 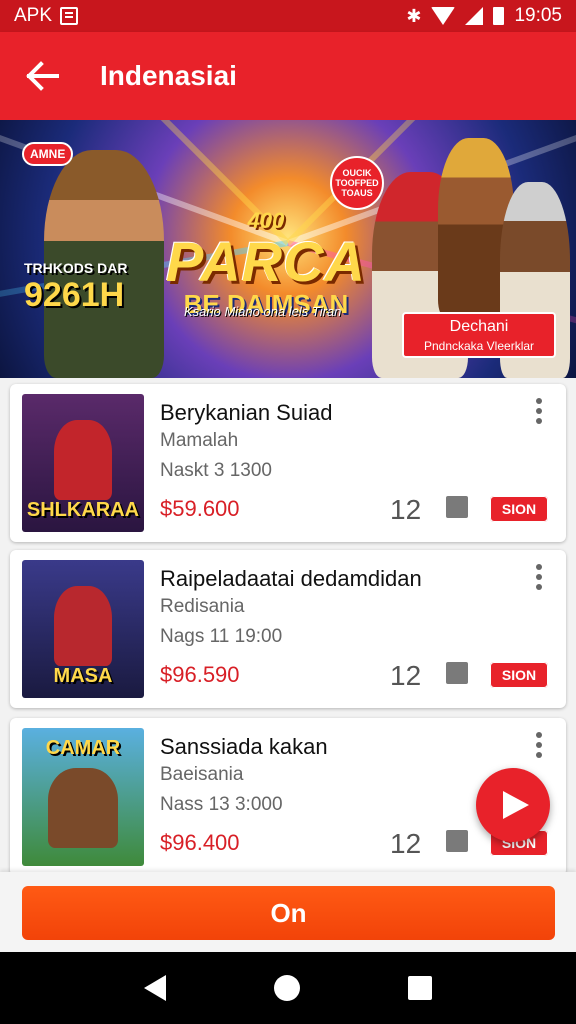 What do you see at coordinates (538, 15) in the screenshot?
I see `status-time: 19:05` at bounding box center [538, 15].